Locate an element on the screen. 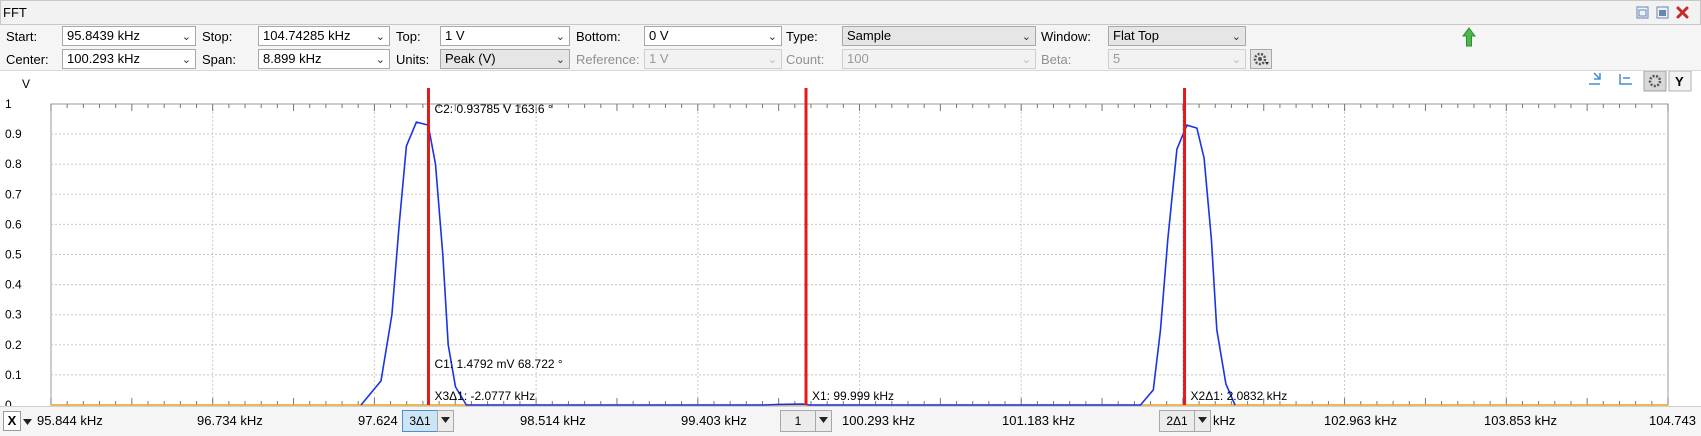 This screenshot has width=1701, height=436. reference-label: Reference: is located at coordinates (608, 59).